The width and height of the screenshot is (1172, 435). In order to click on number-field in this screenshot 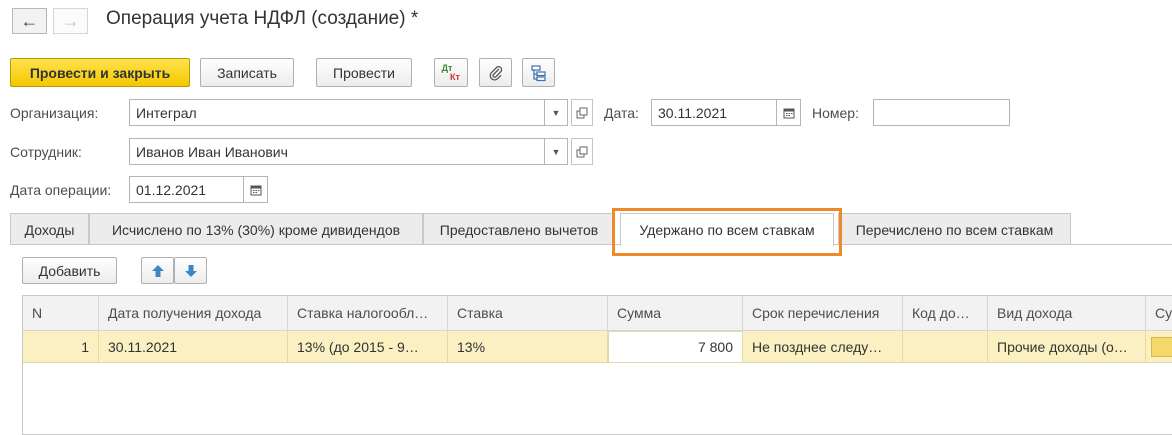, I will do `click(941, 112)`.